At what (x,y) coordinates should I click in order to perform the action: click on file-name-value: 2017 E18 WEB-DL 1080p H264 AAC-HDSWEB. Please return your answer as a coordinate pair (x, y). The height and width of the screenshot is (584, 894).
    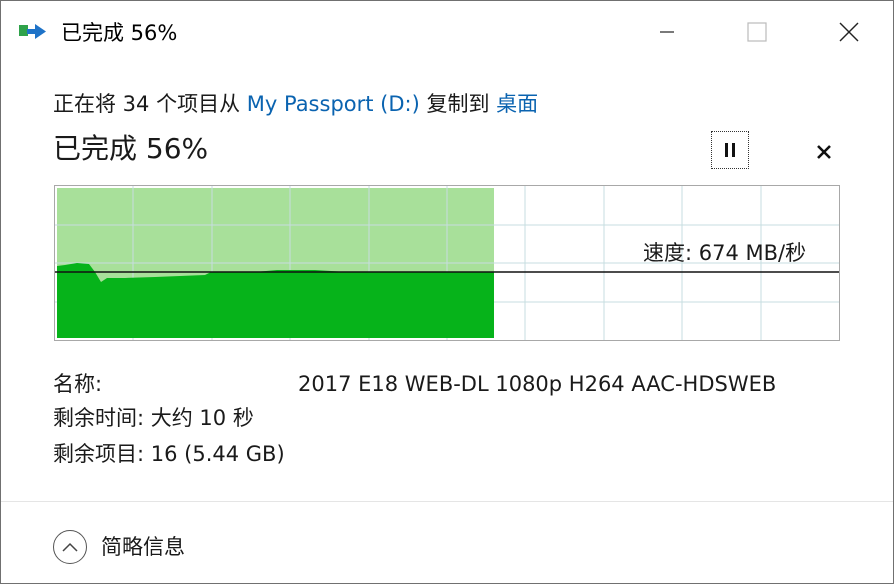
    Looking at the image, I should click on (537, 384).